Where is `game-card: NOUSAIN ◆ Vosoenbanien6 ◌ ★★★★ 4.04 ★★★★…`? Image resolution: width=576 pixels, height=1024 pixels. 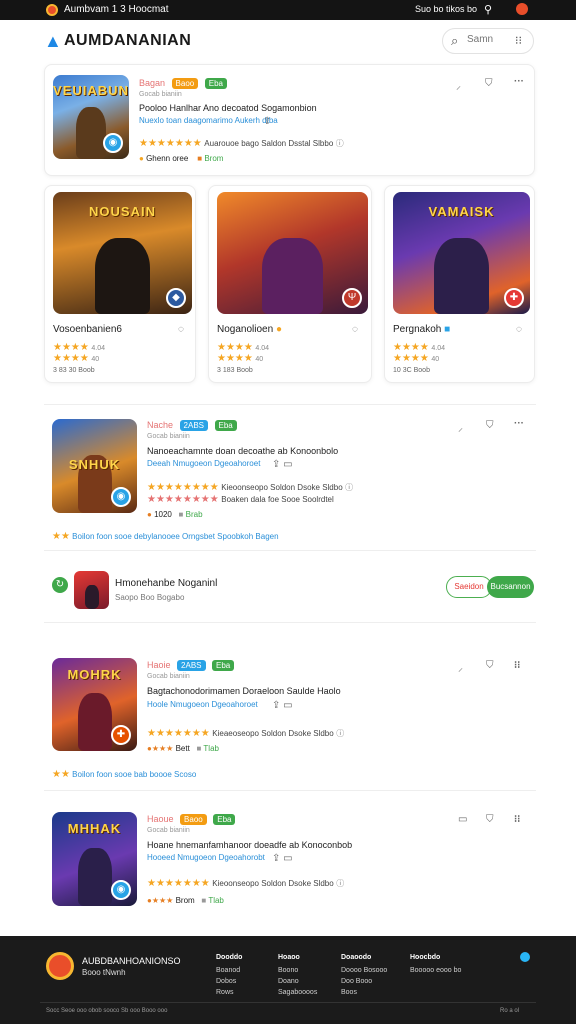 game-card: NOUSAIN ◆ Vosoenbanien6 ◌ ★★★★ 4.04 ★★★★… is located at coordinates (120, 284).